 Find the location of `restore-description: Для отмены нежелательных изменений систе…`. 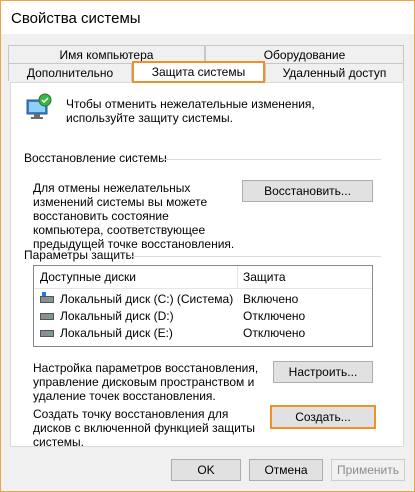

restore-description: Для отмены нежелательных изменений систе… is located at coordinates (134, 216).